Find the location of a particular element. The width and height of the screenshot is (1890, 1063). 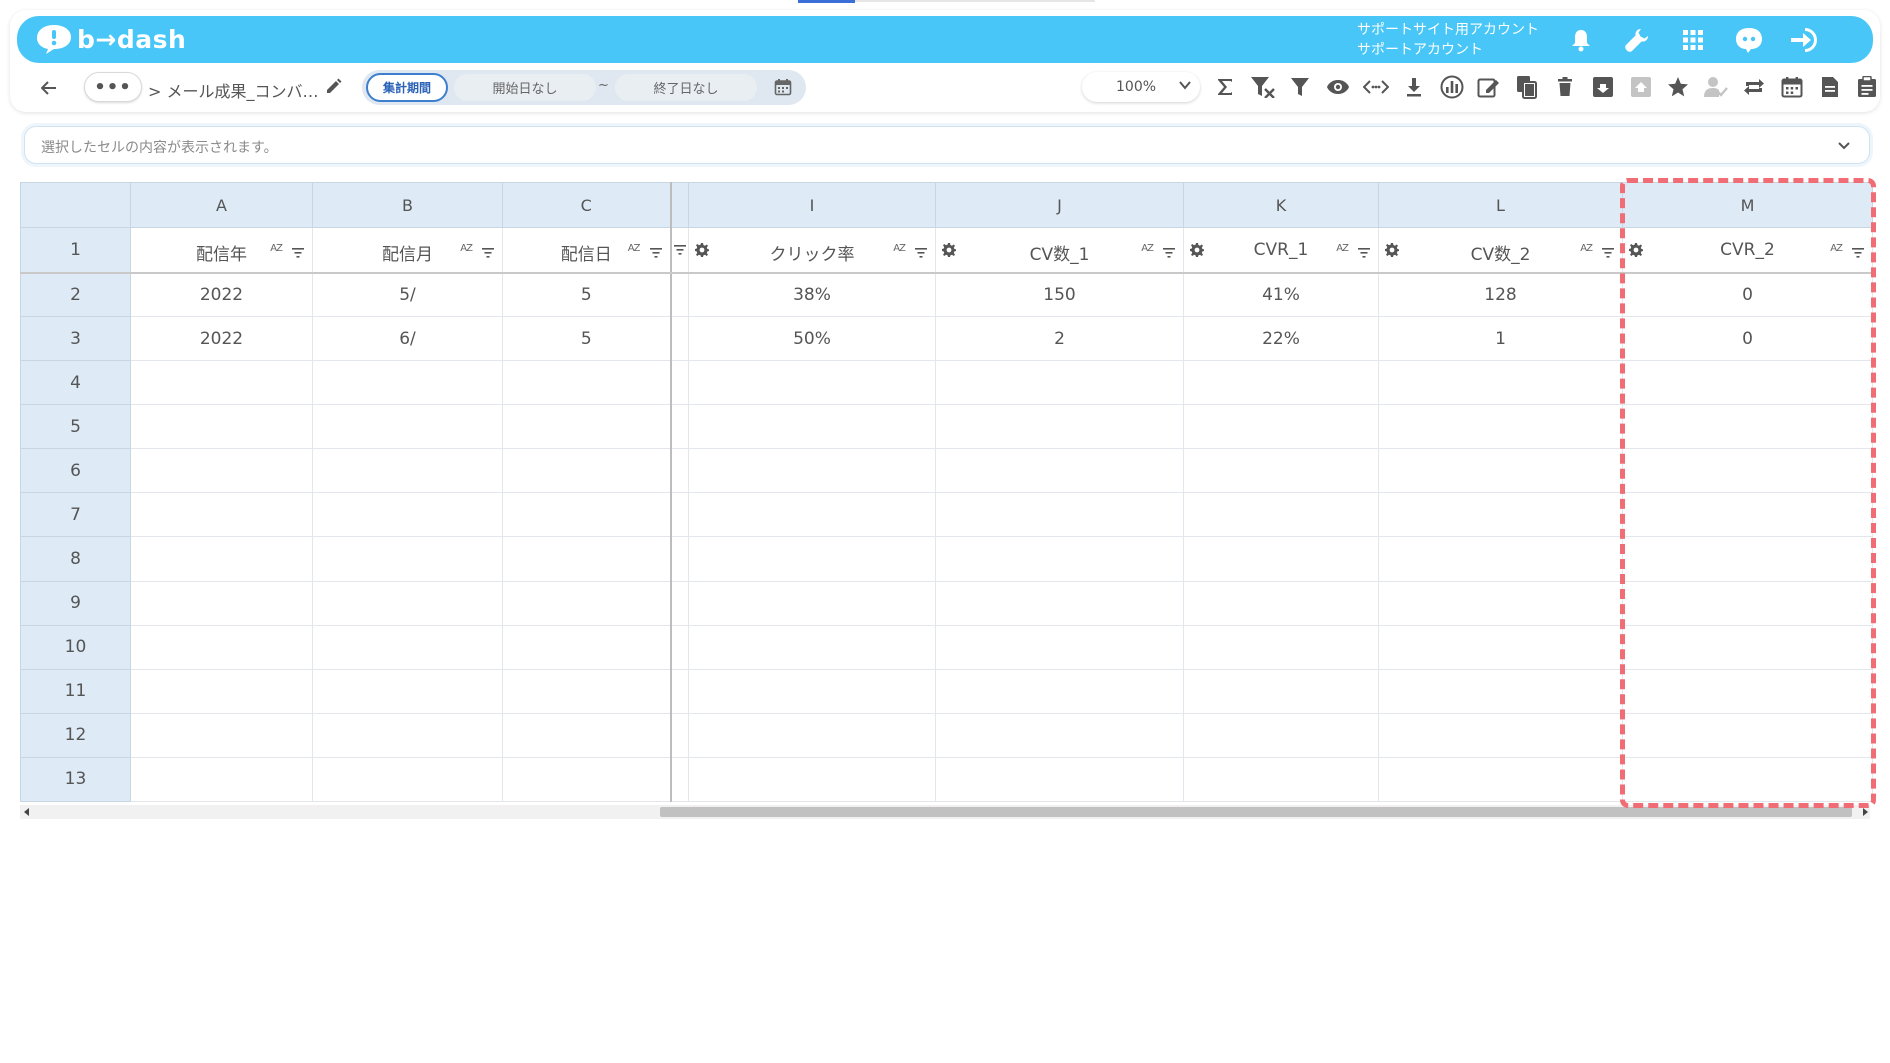

more-button: ••• is located at coordinates (113, 87).